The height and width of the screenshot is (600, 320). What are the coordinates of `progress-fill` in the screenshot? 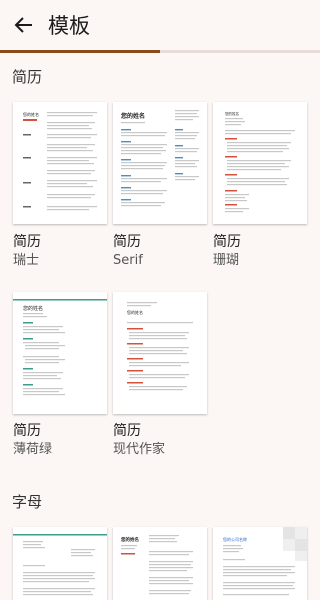 It's located at (80, 51).